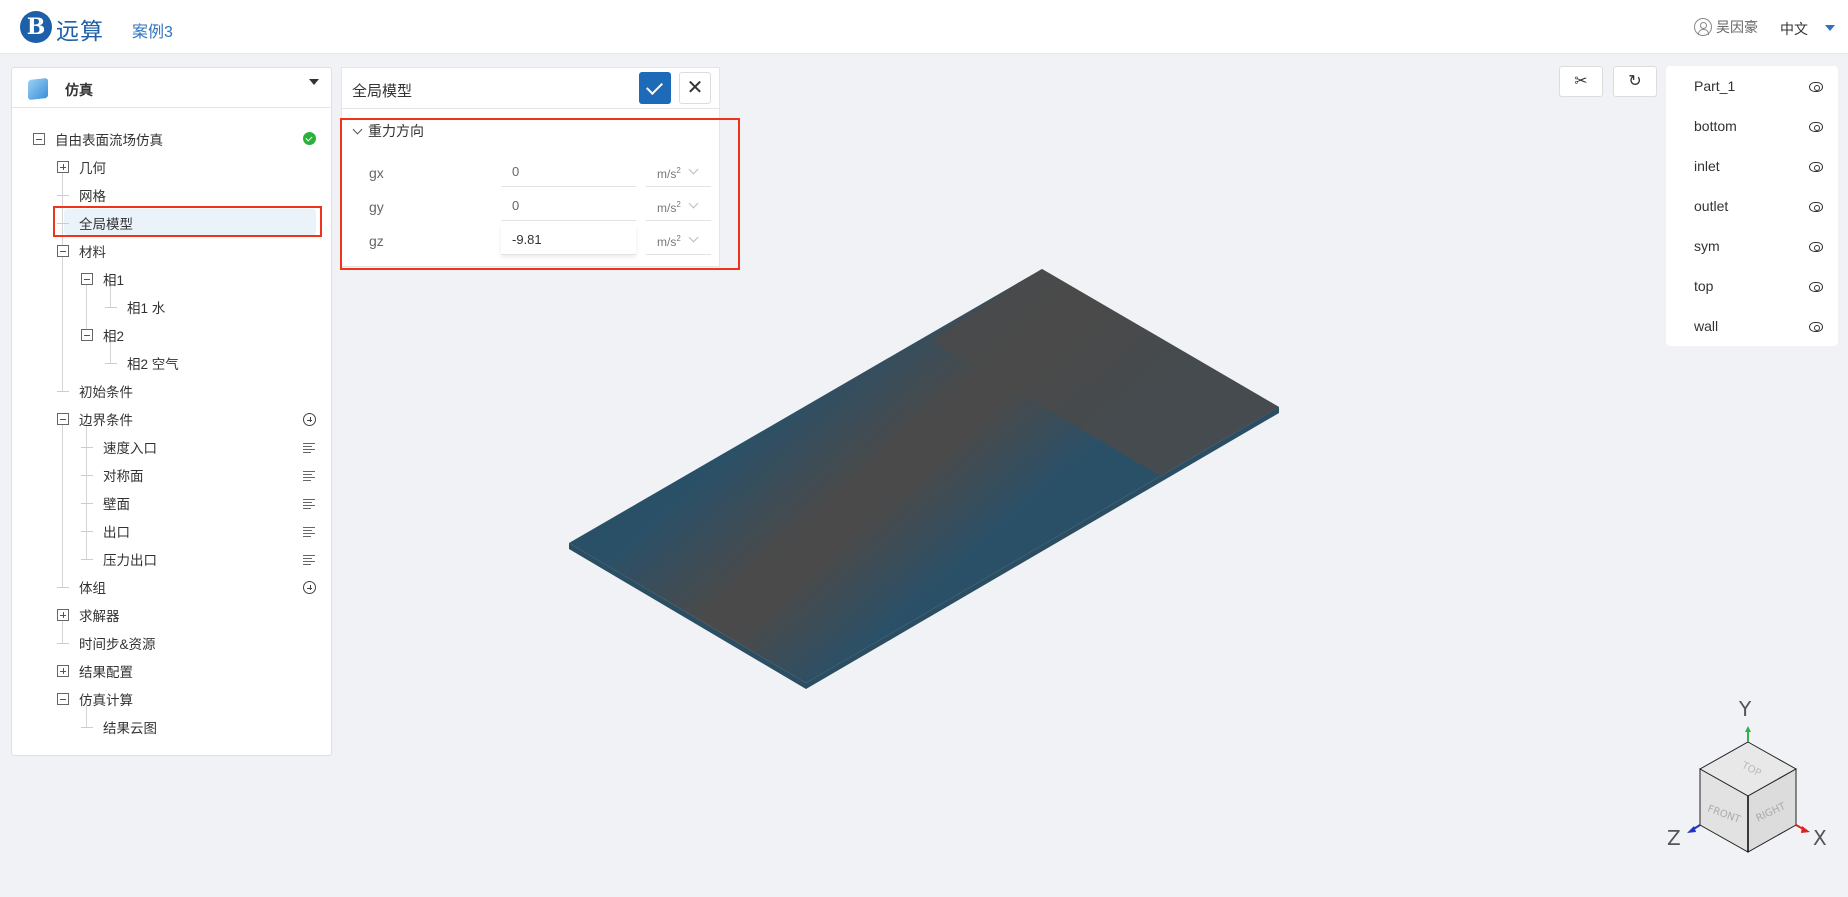 This screenshot has height=897, width=1848. I want to click on part-item: outlet, so click(1752, 208).